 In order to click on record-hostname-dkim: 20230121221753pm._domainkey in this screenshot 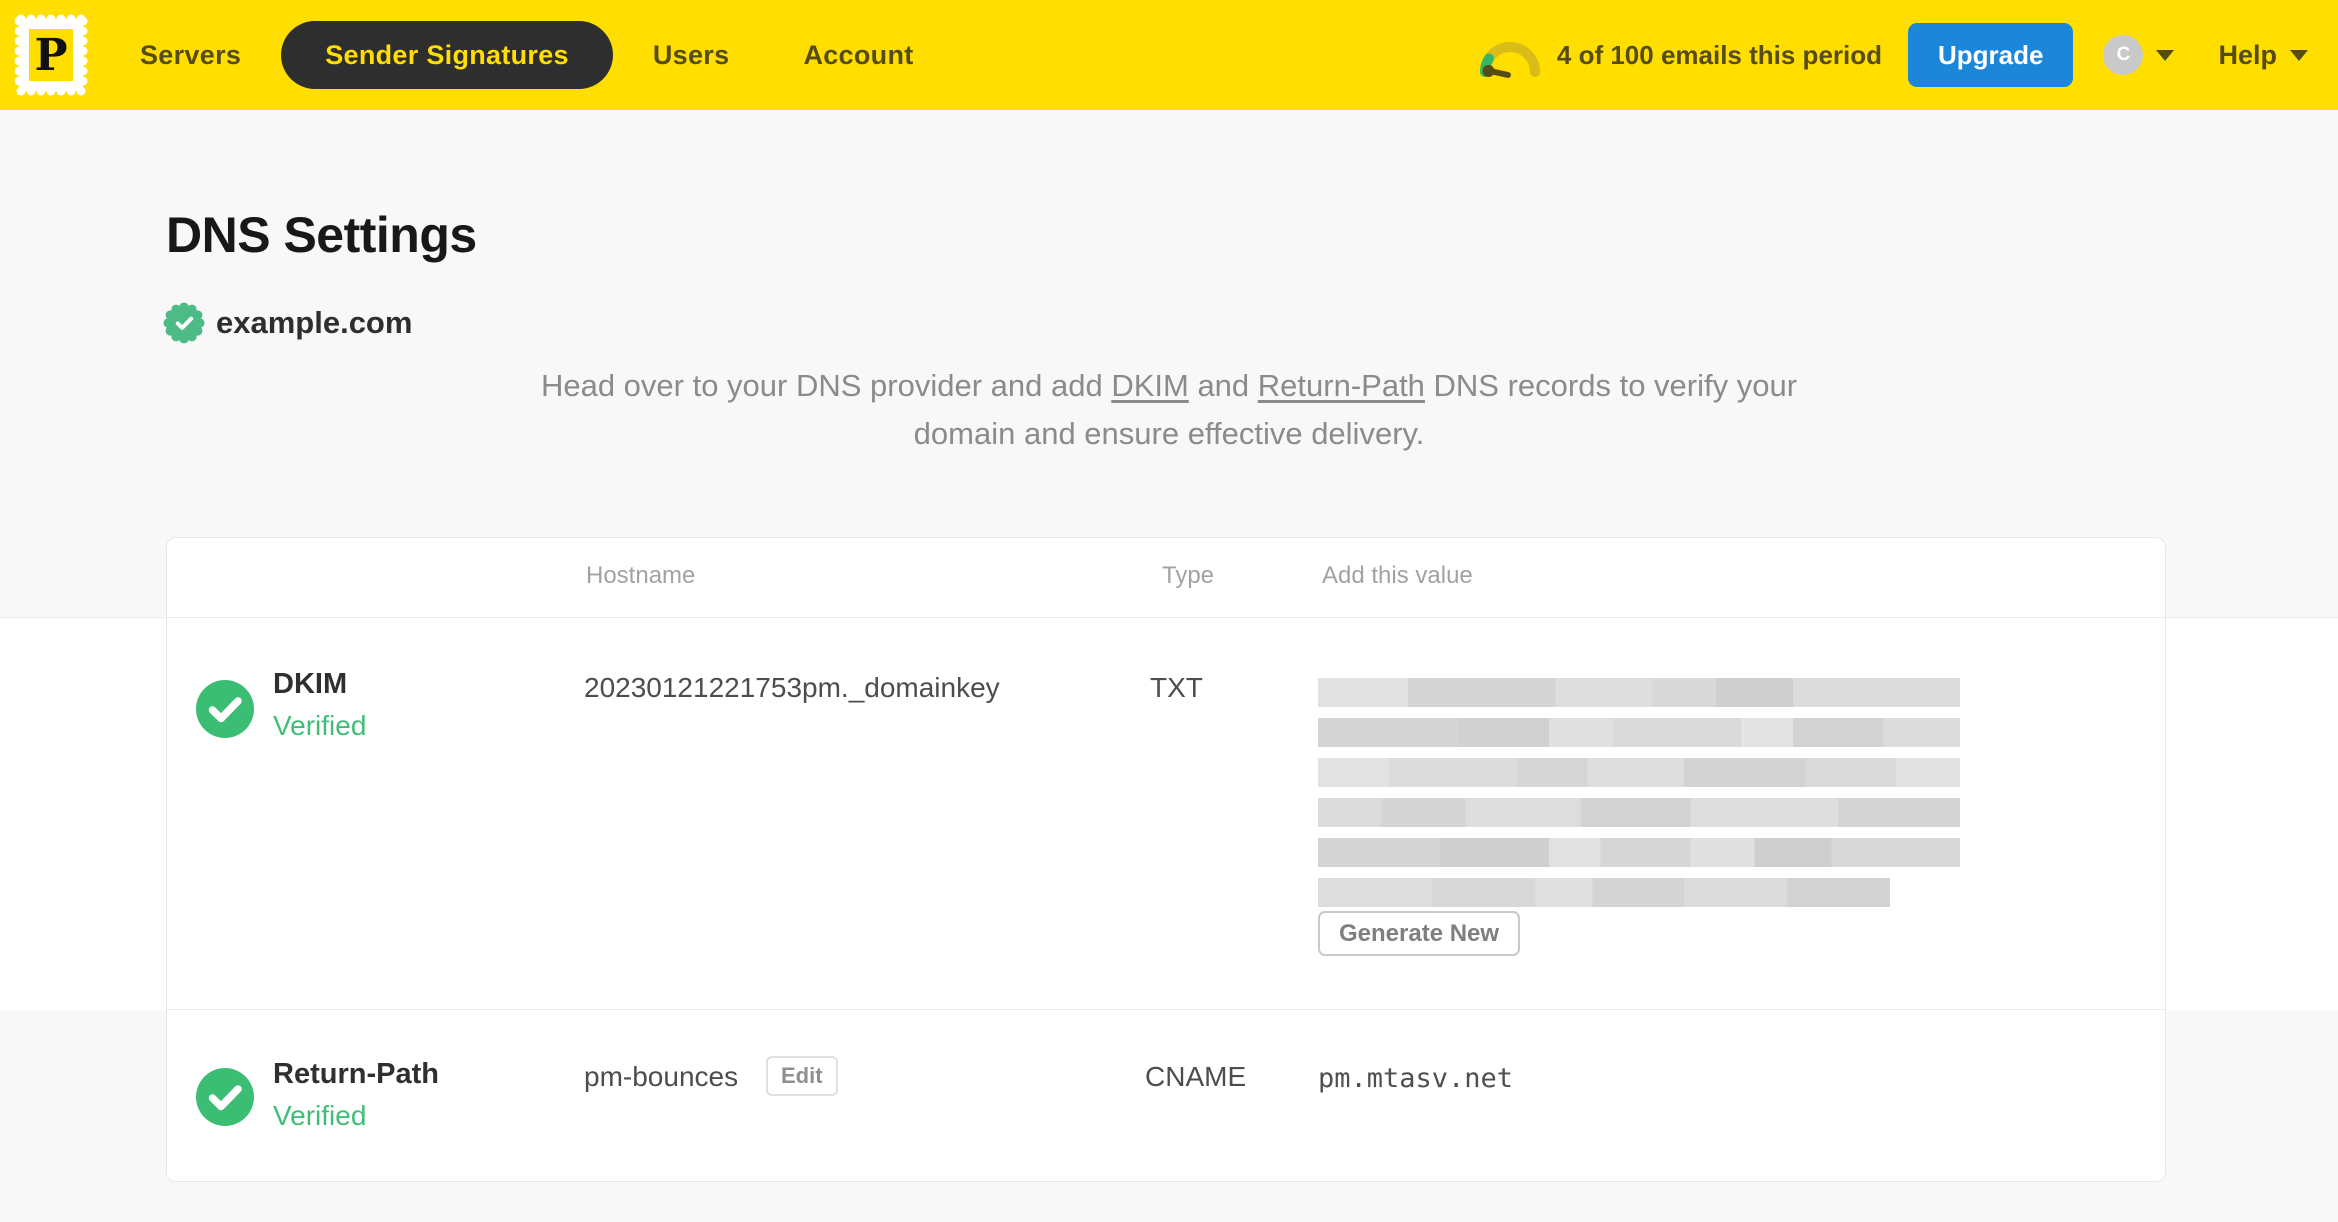, I will do `click(792, 687)`.